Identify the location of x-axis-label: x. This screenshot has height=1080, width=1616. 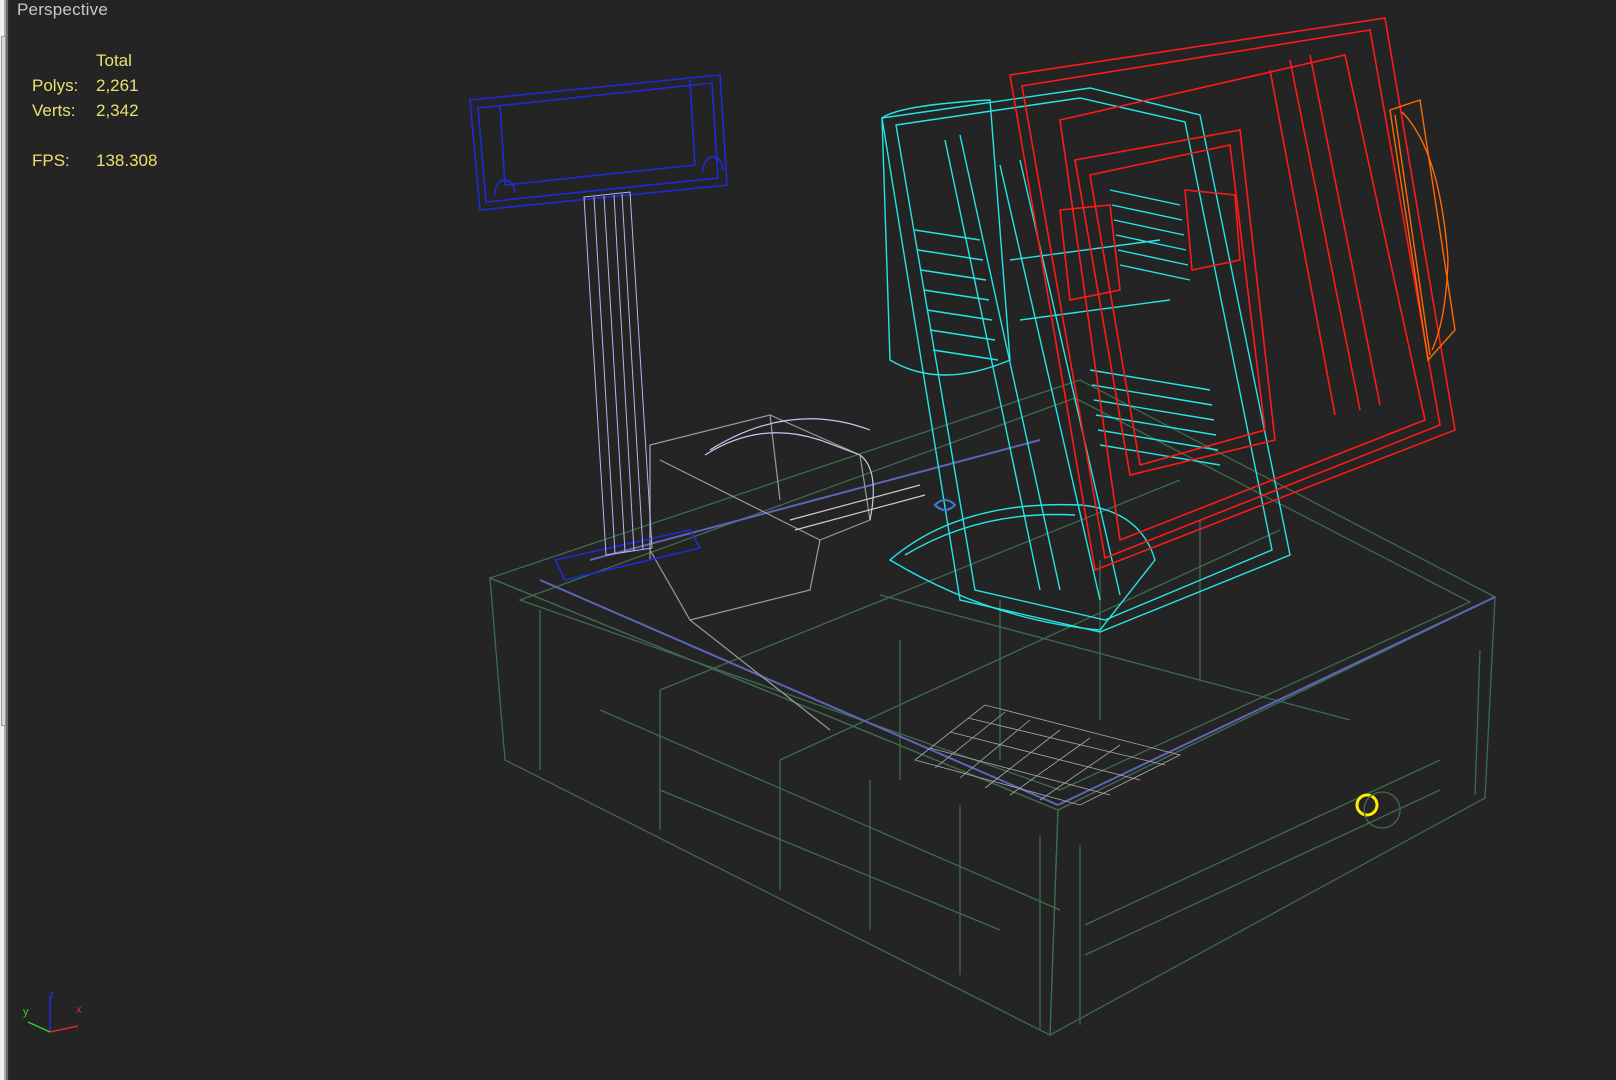
(79, 1010).